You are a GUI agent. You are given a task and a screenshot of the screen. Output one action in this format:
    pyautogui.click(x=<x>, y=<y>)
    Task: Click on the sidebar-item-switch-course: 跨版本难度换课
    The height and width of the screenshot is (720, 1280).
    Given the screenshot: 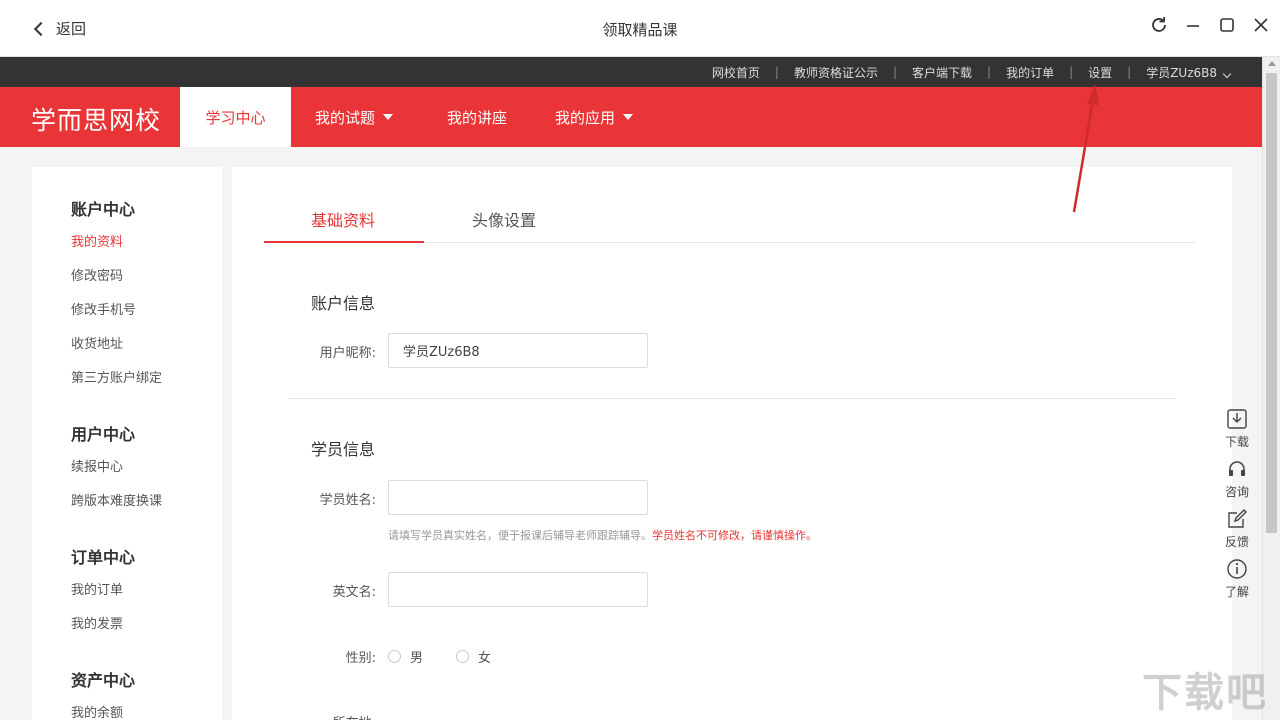 What is the action you would take?
    pyautogui.click(x=116, y=499)
    